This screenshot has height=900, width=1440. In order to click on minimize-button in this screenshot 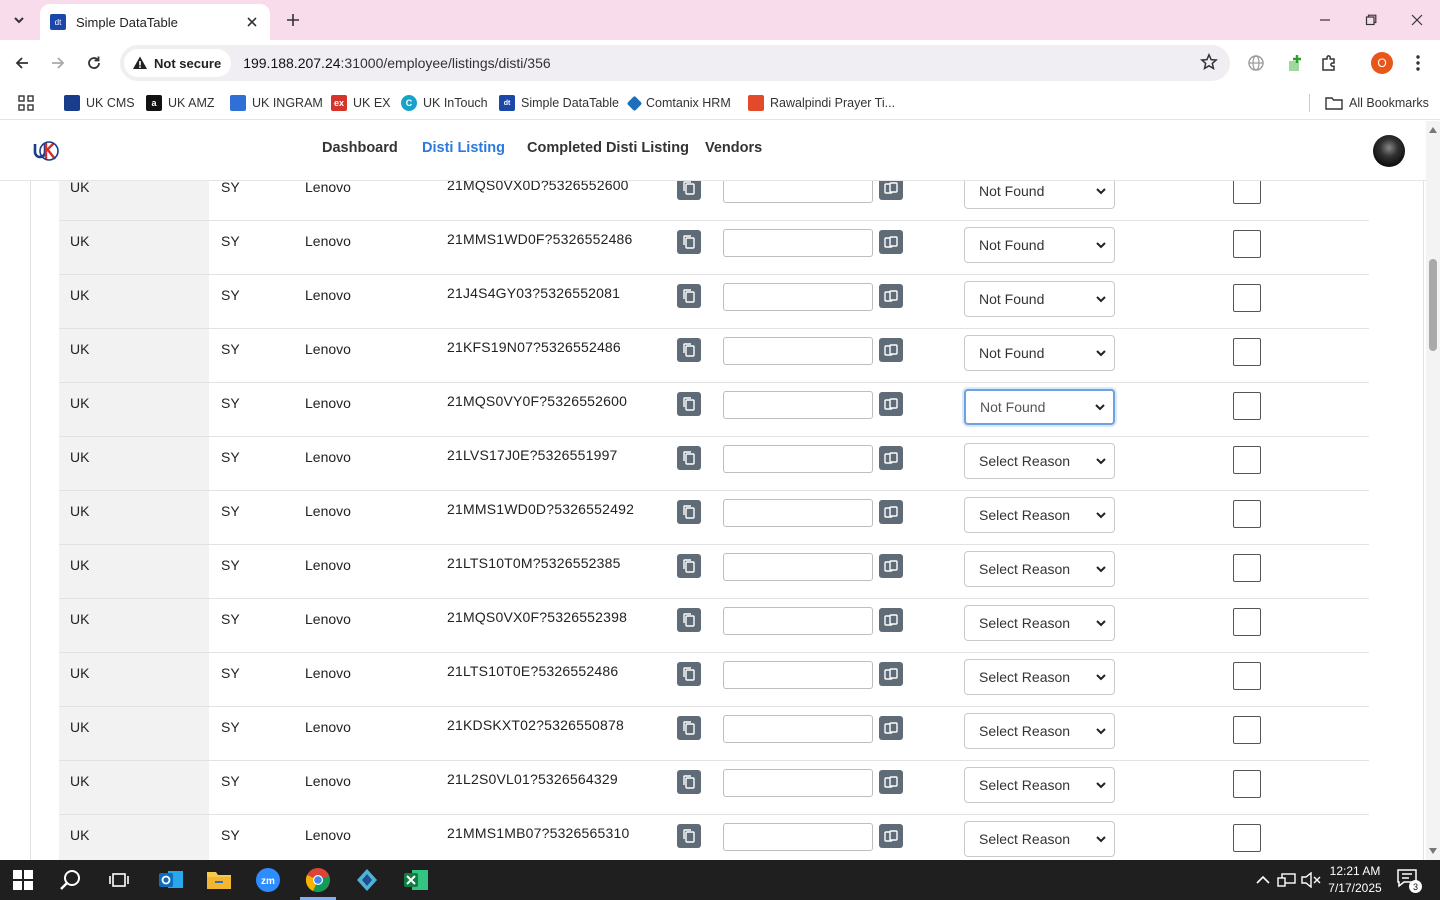, I will do `click(1325, 20)`.